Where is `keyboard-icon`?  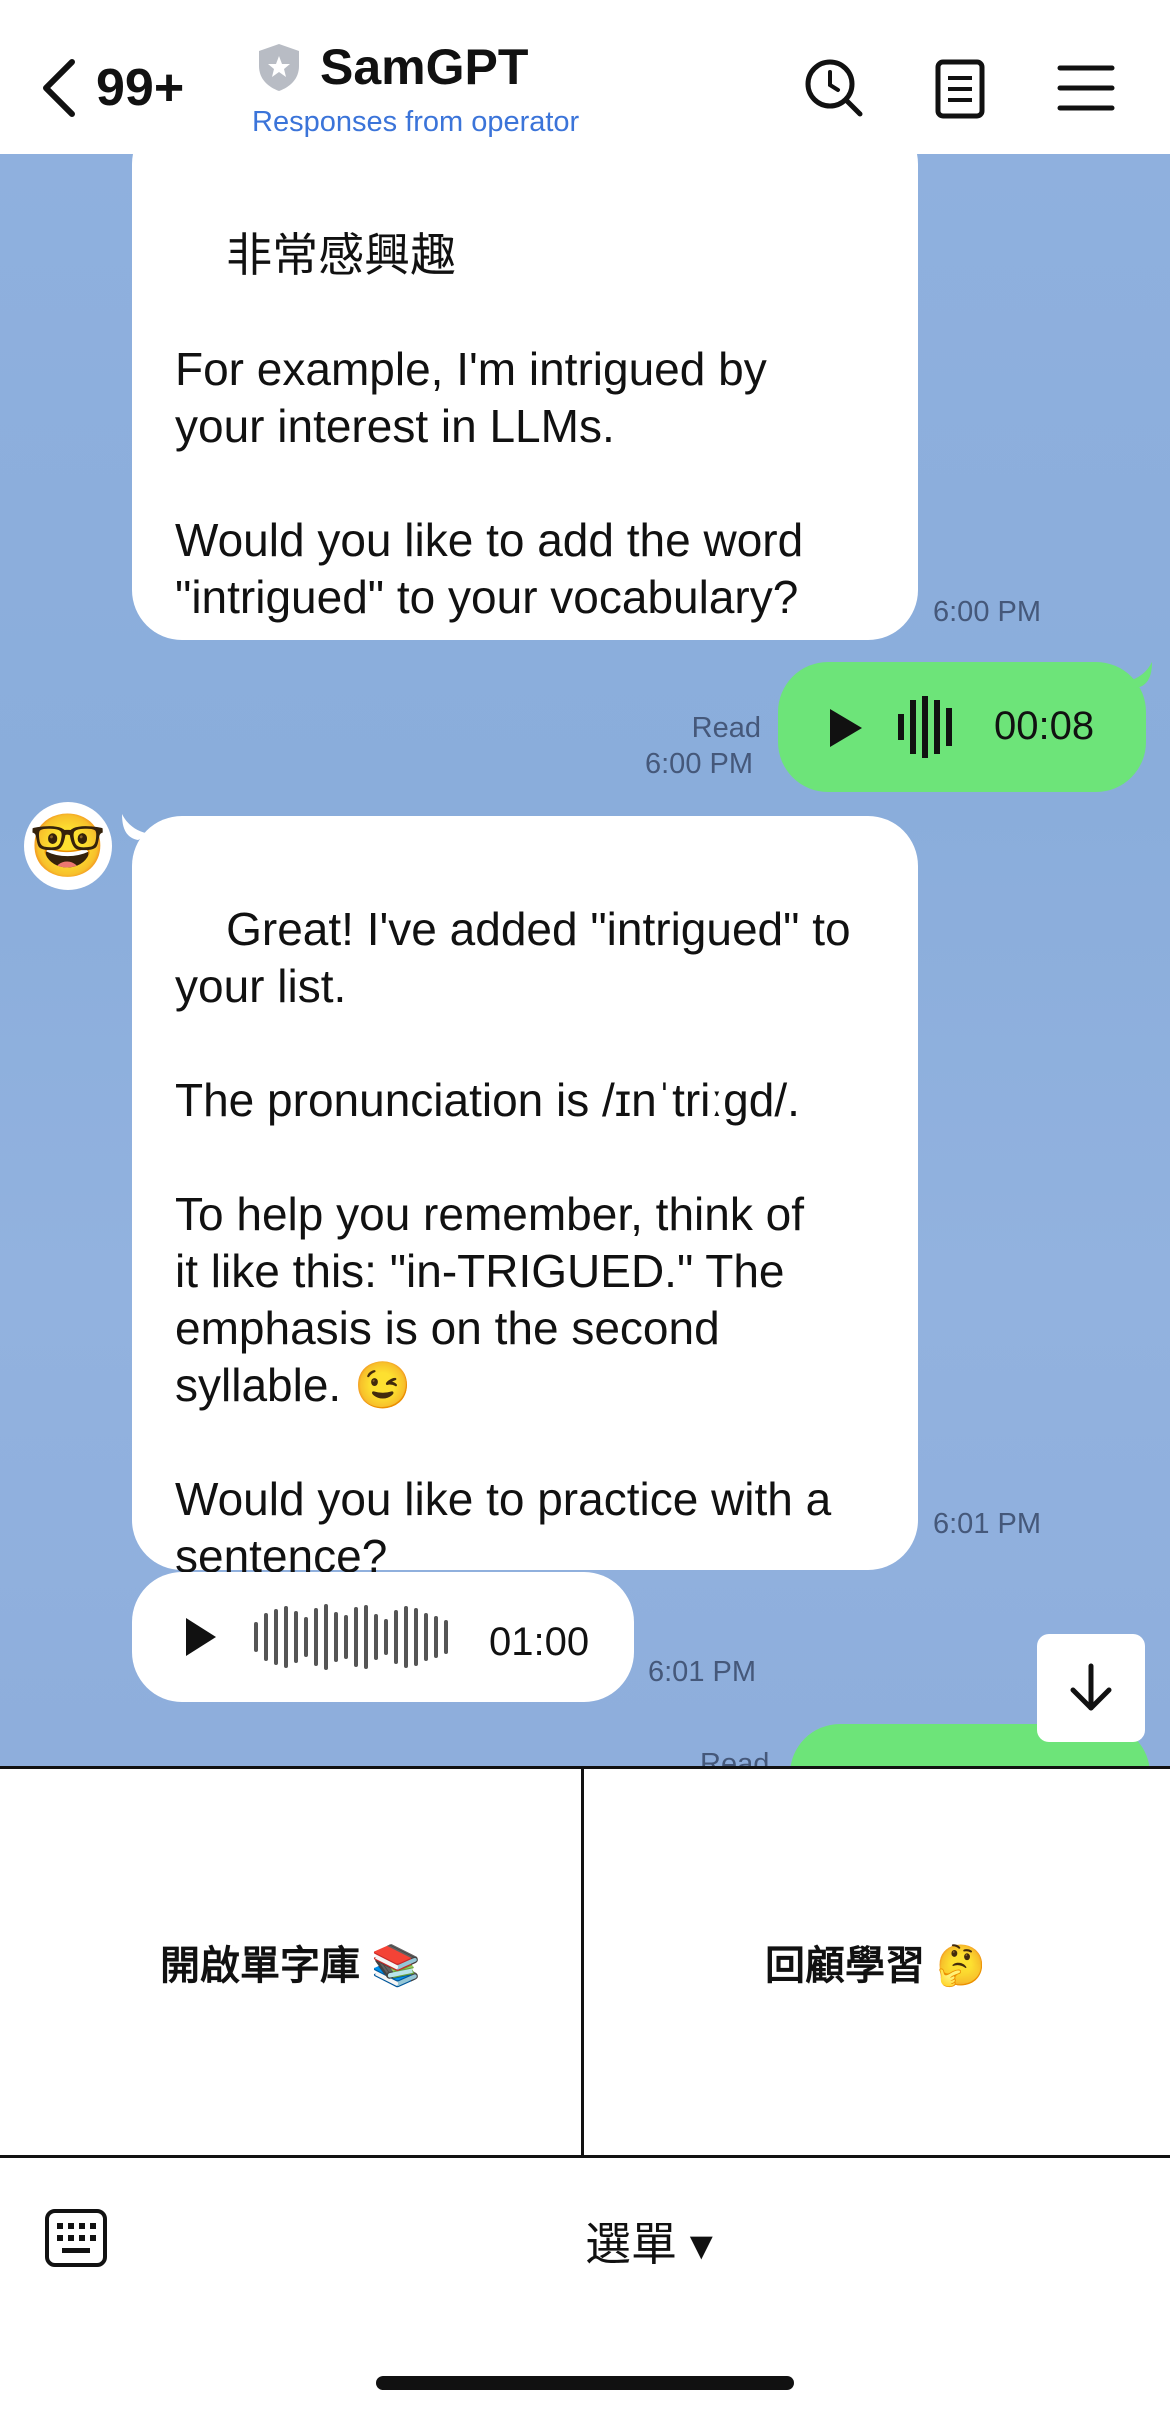 keyboard-icon is located at coordinates (76, 2238).